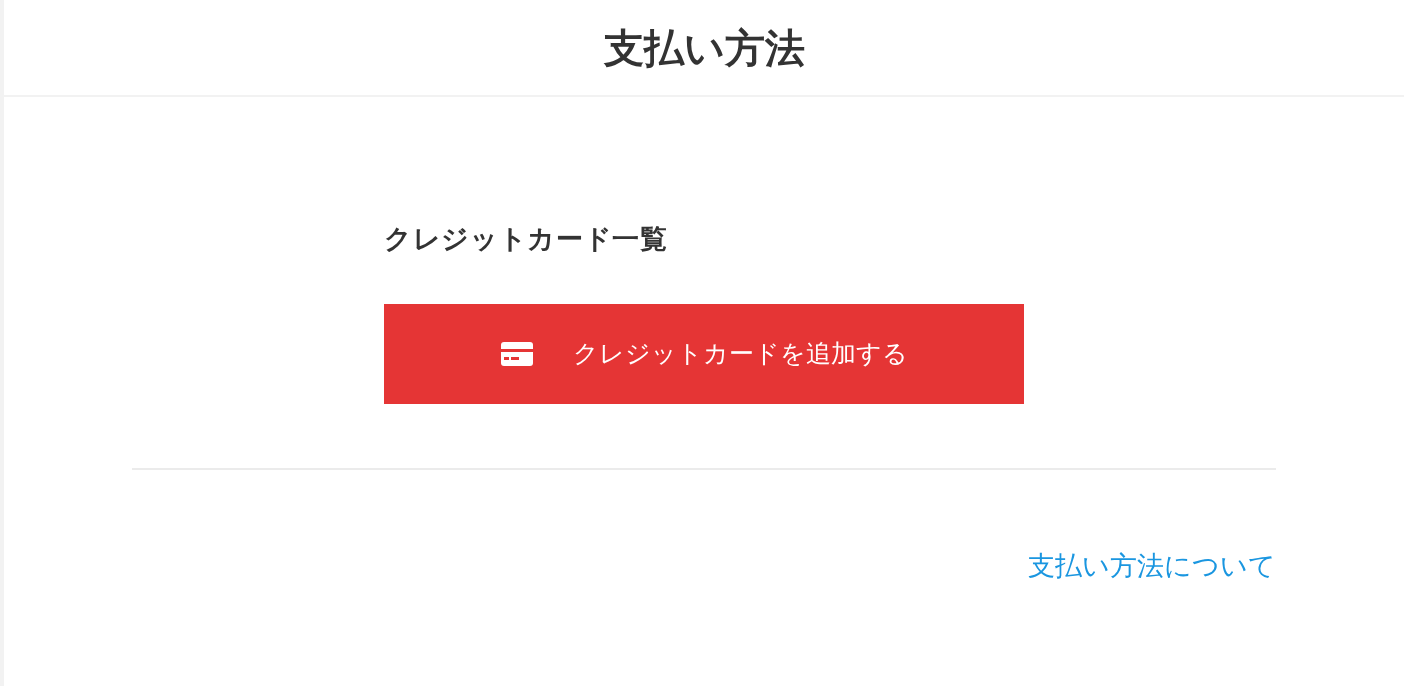 Image resolution: width=1404 pixels, height=686 pixels. What do you see at coordinates (704, 353) in the screenshot?
I see `add-card-button: クレジットカードを追加する` at bounding box center [704, 353].